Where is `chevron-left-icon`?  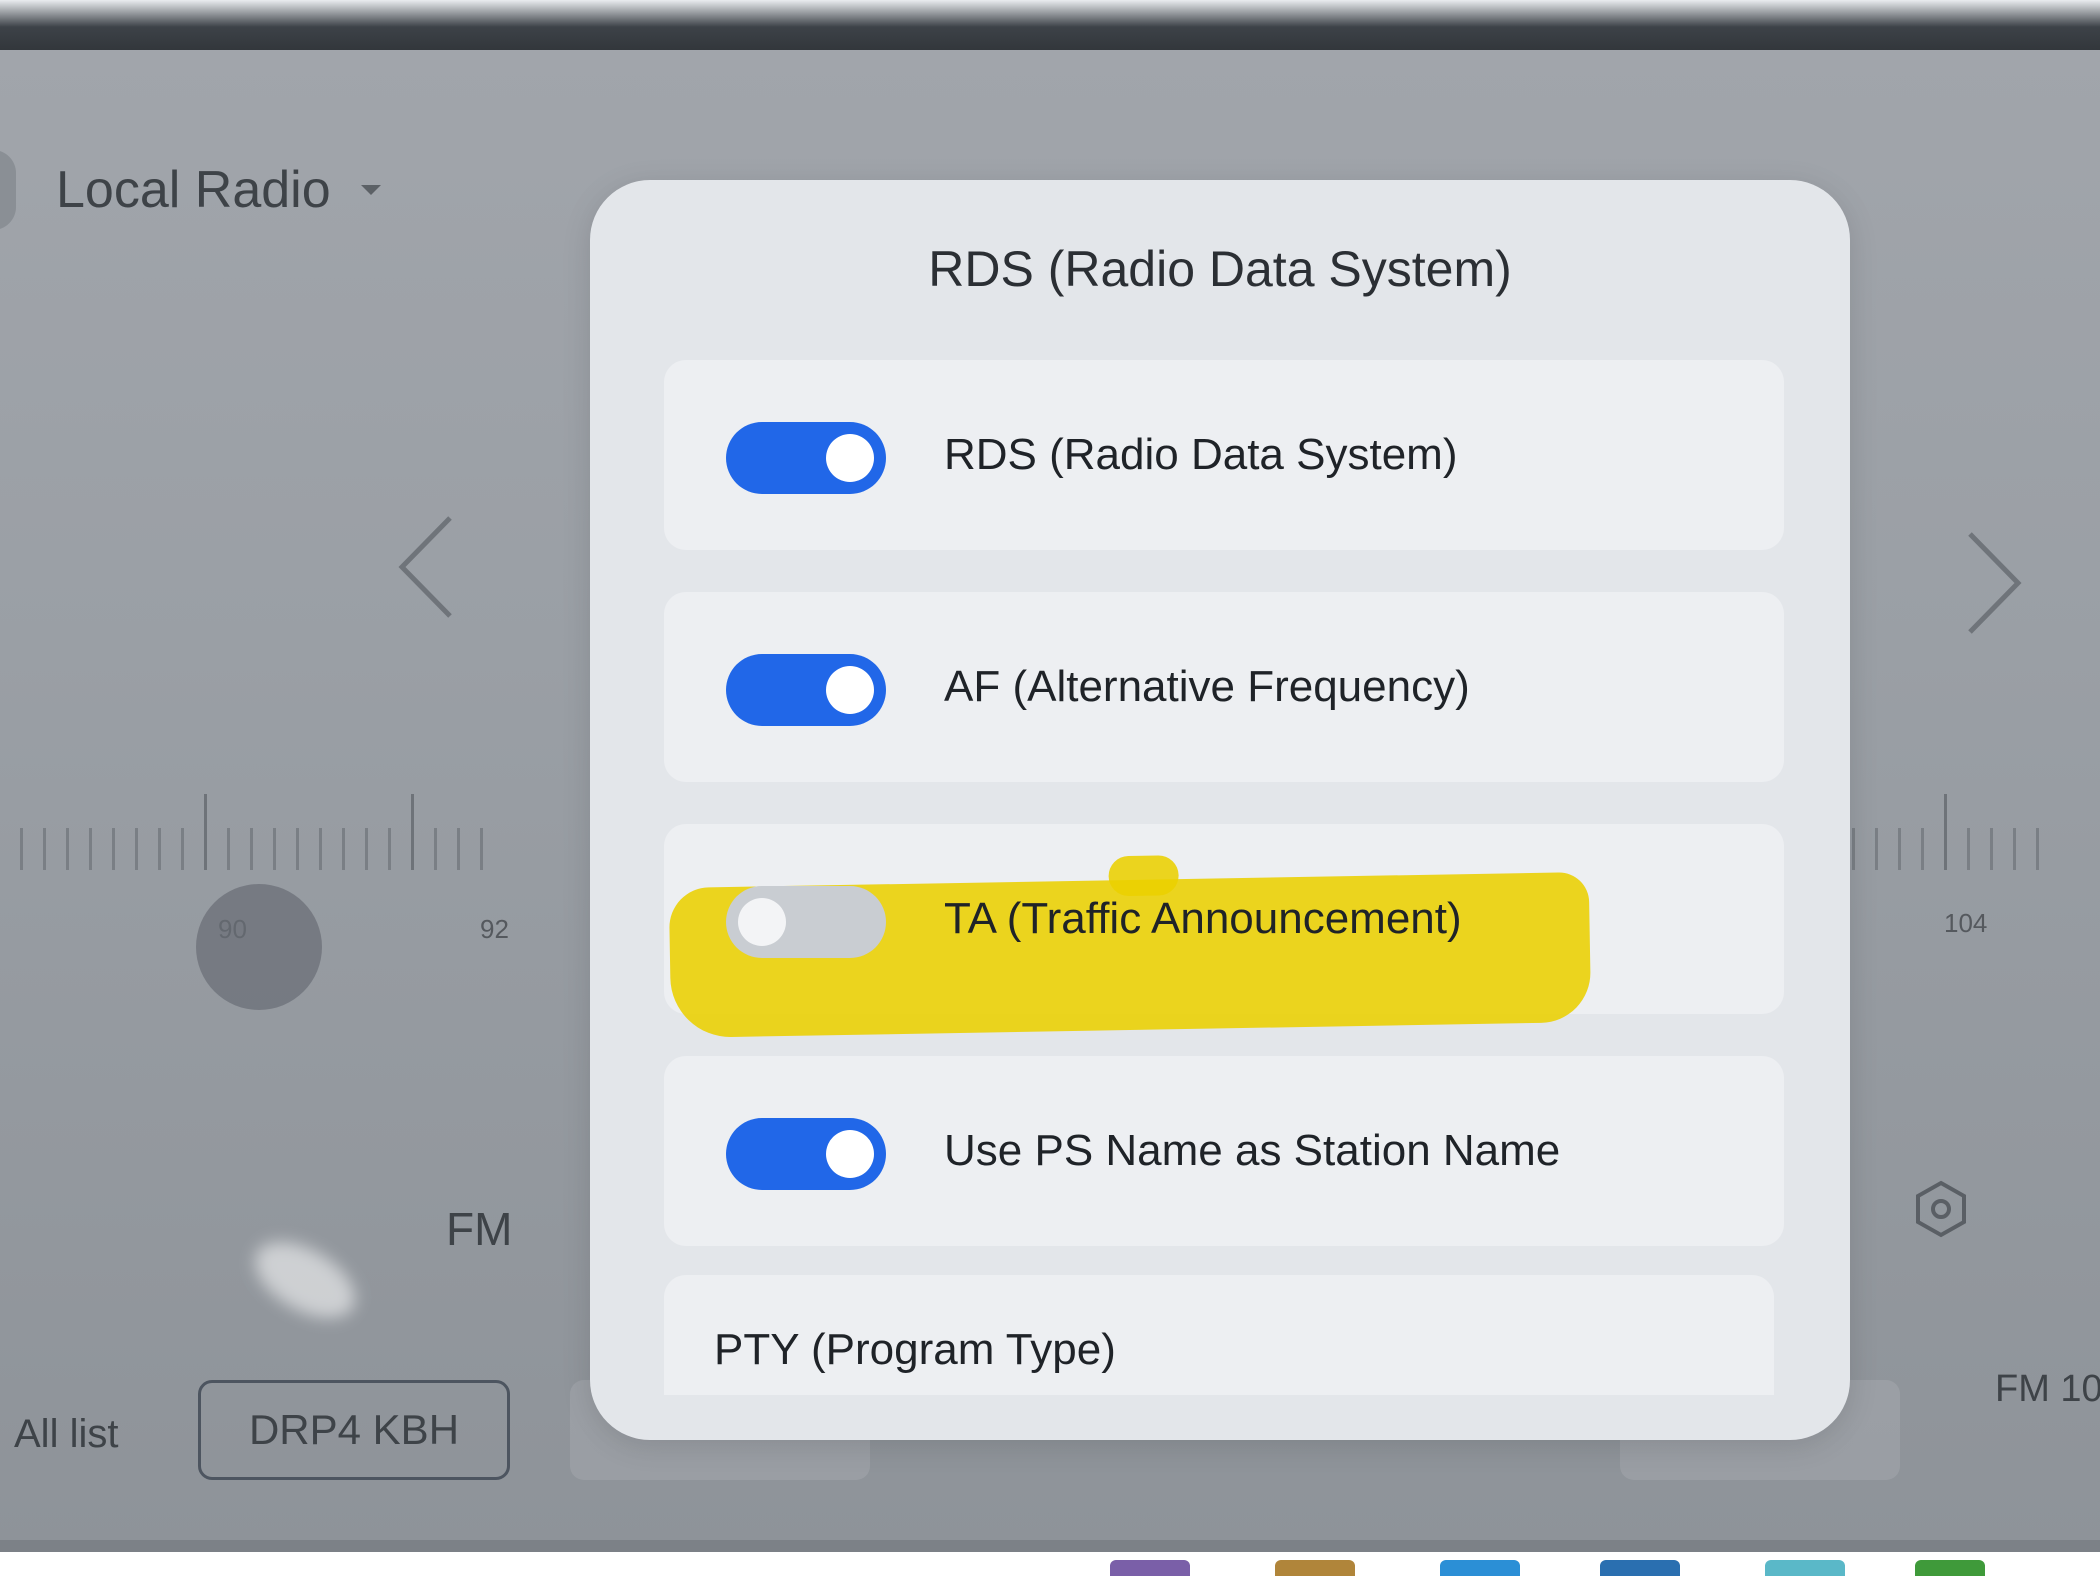
chevron-left-icon is located at coordinates (427, 567).